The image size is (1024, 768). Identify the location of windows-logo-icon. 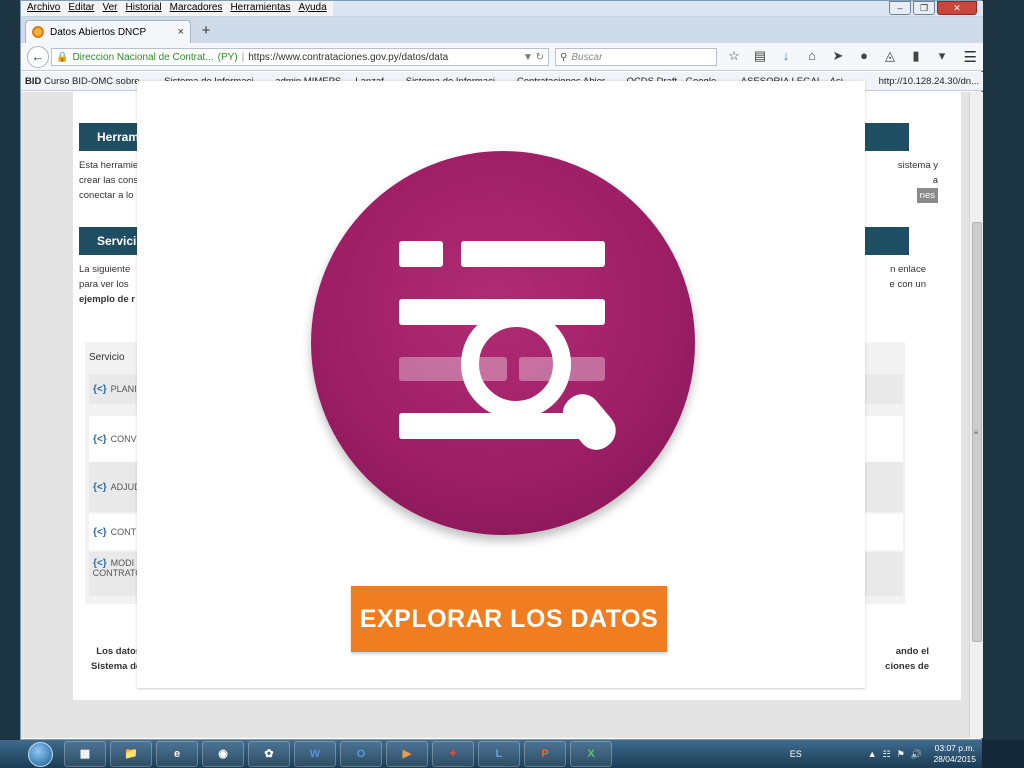
(40, 754).